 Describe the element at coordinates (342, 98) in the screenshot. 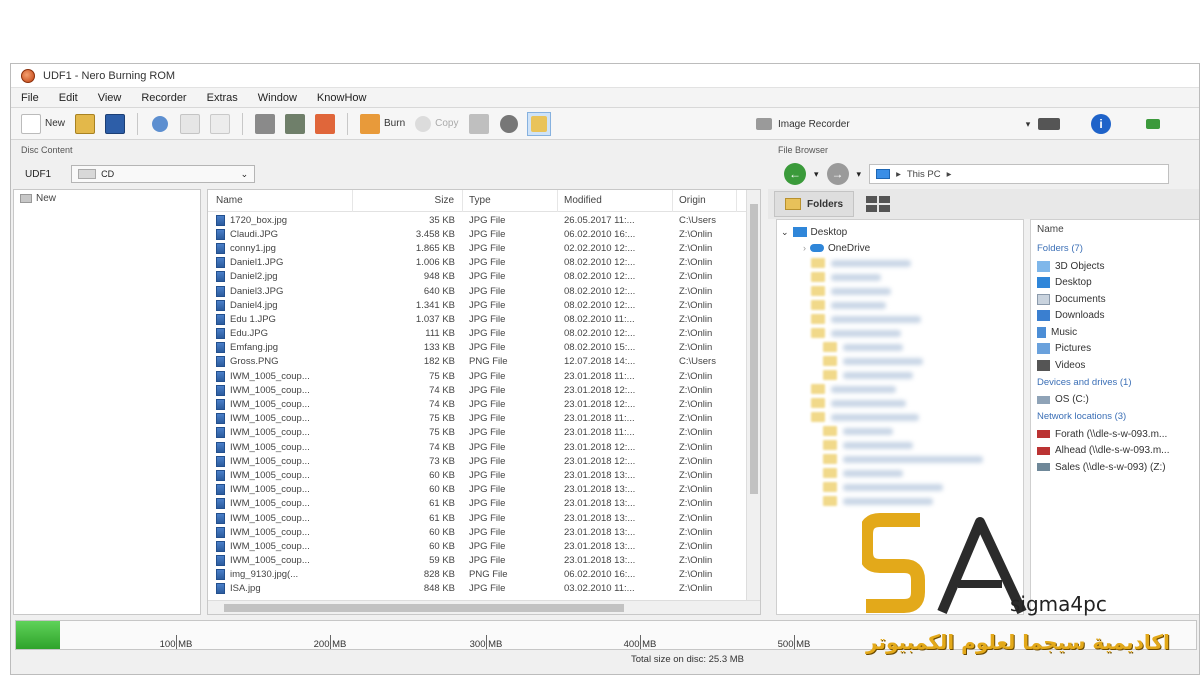

I see `menu-knowhow: KnowHow` at that location.